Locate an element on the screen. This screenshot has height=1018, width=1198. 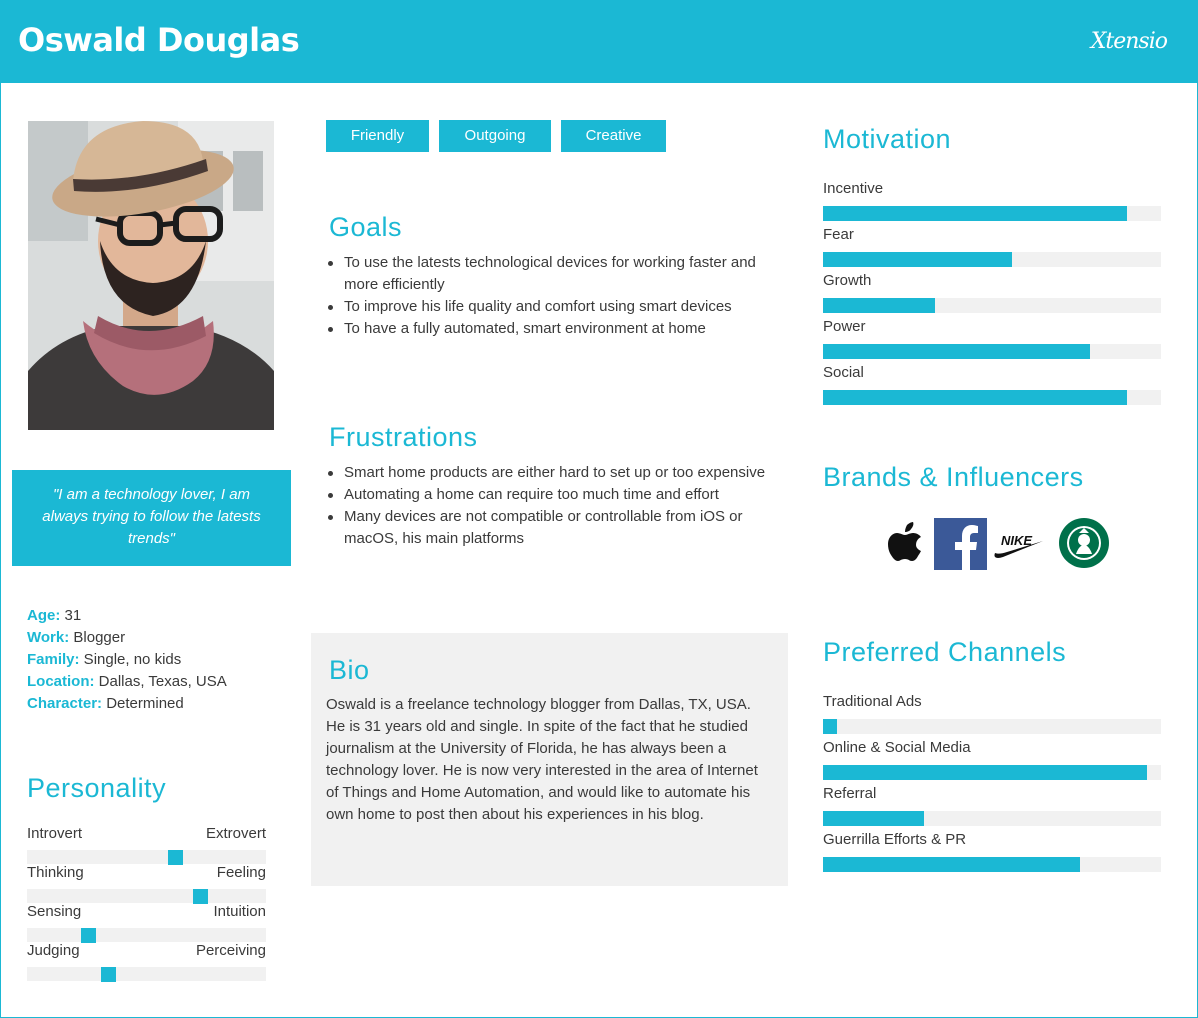
motivation-item: Social is located at coordinates (992, 384).